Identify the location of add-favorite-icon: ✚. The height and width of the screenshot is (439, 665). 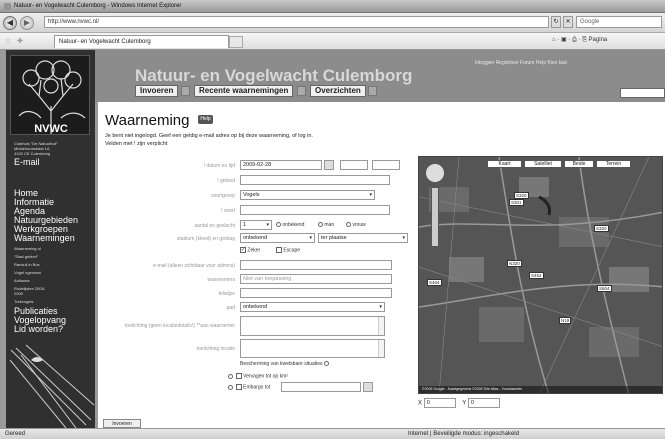
(20, 41).